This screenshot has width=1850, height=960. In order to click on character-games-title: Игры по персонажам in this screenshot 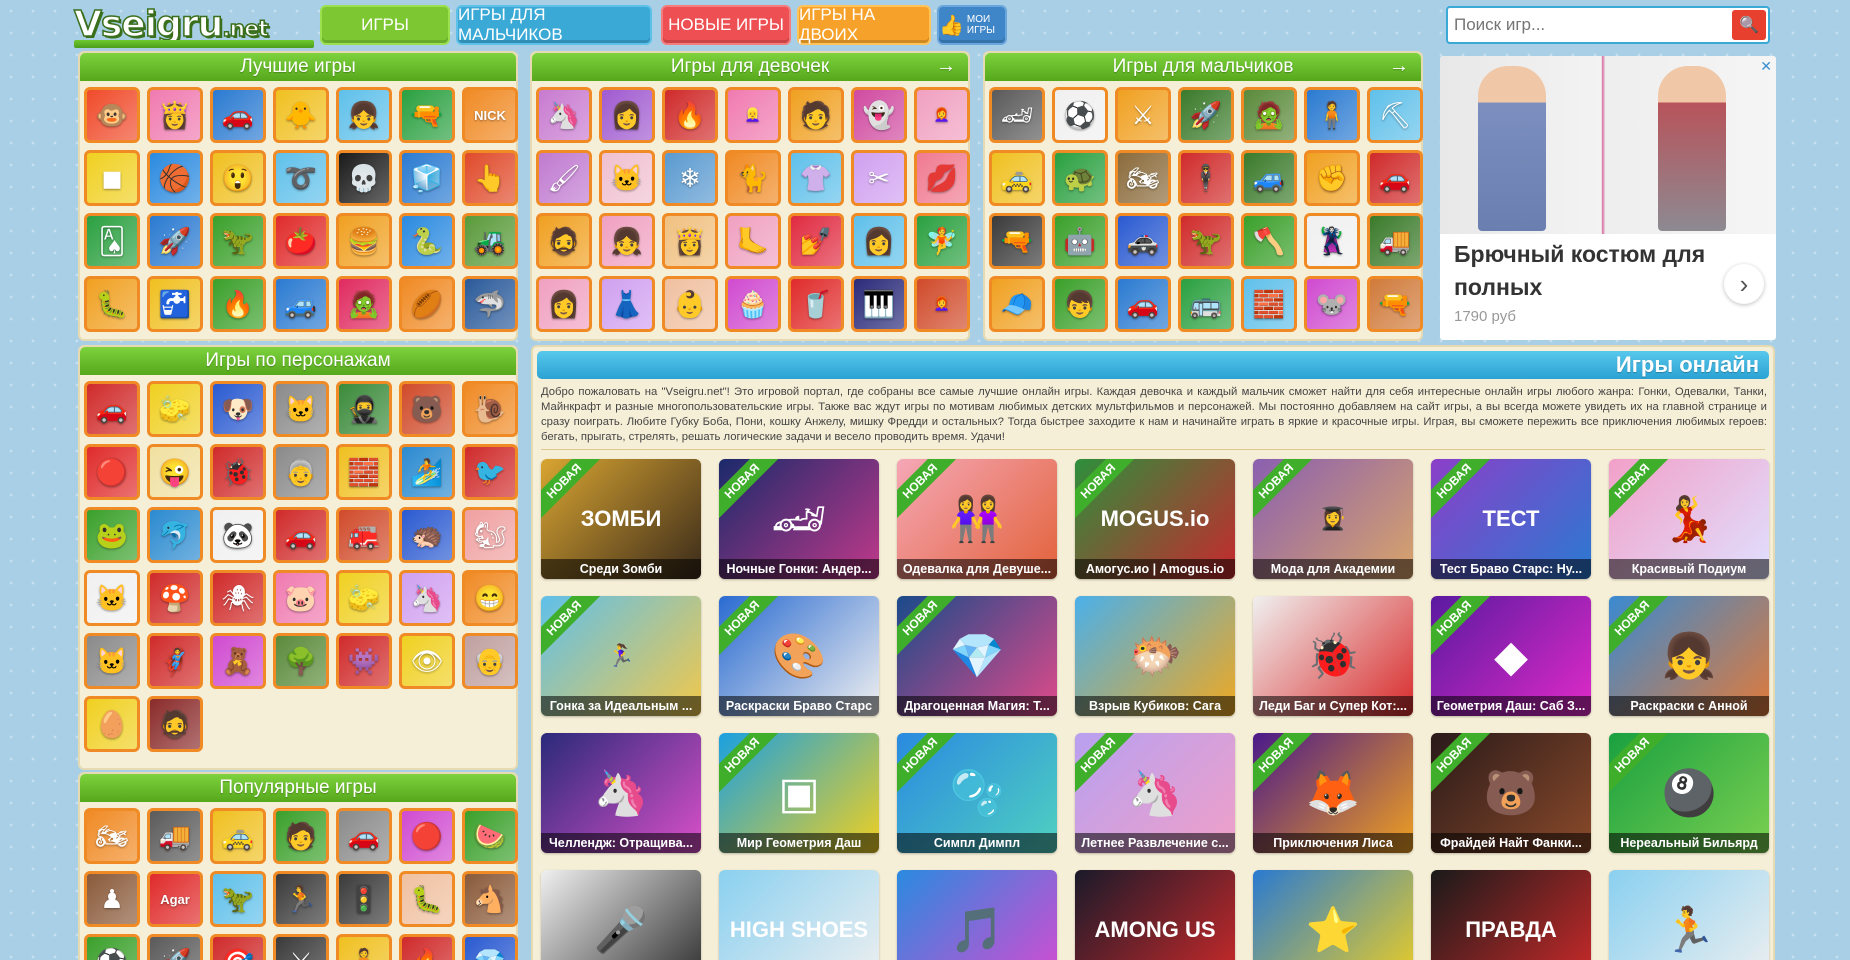, I will do `click(298, 361)`.